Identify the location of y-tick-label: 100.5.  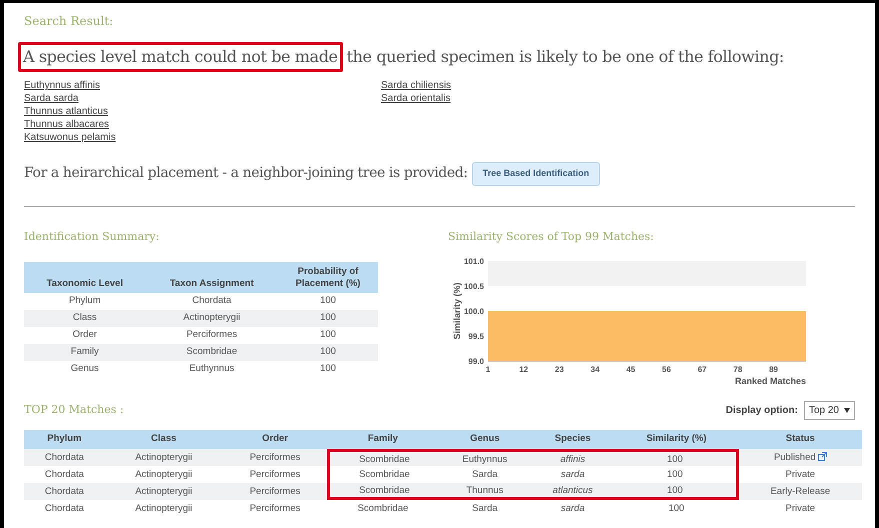
(474, 286).